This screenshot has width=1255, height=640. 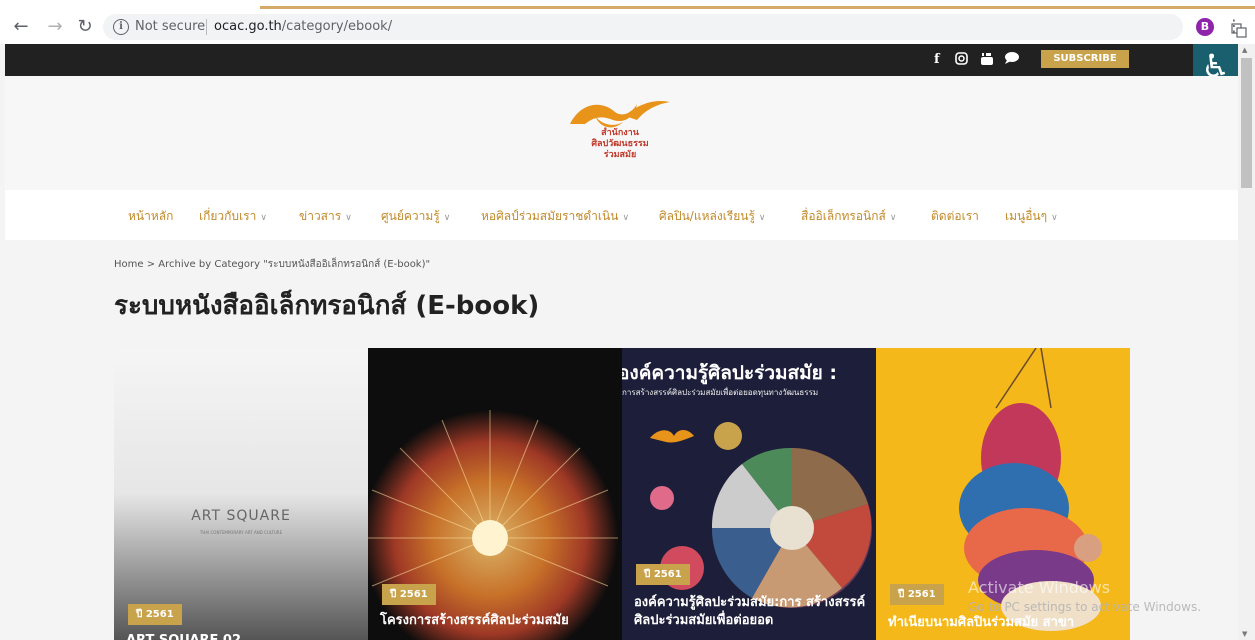 I want to click on scroll-up-arrow-icon: ▲, so click(x=1244, y=50).